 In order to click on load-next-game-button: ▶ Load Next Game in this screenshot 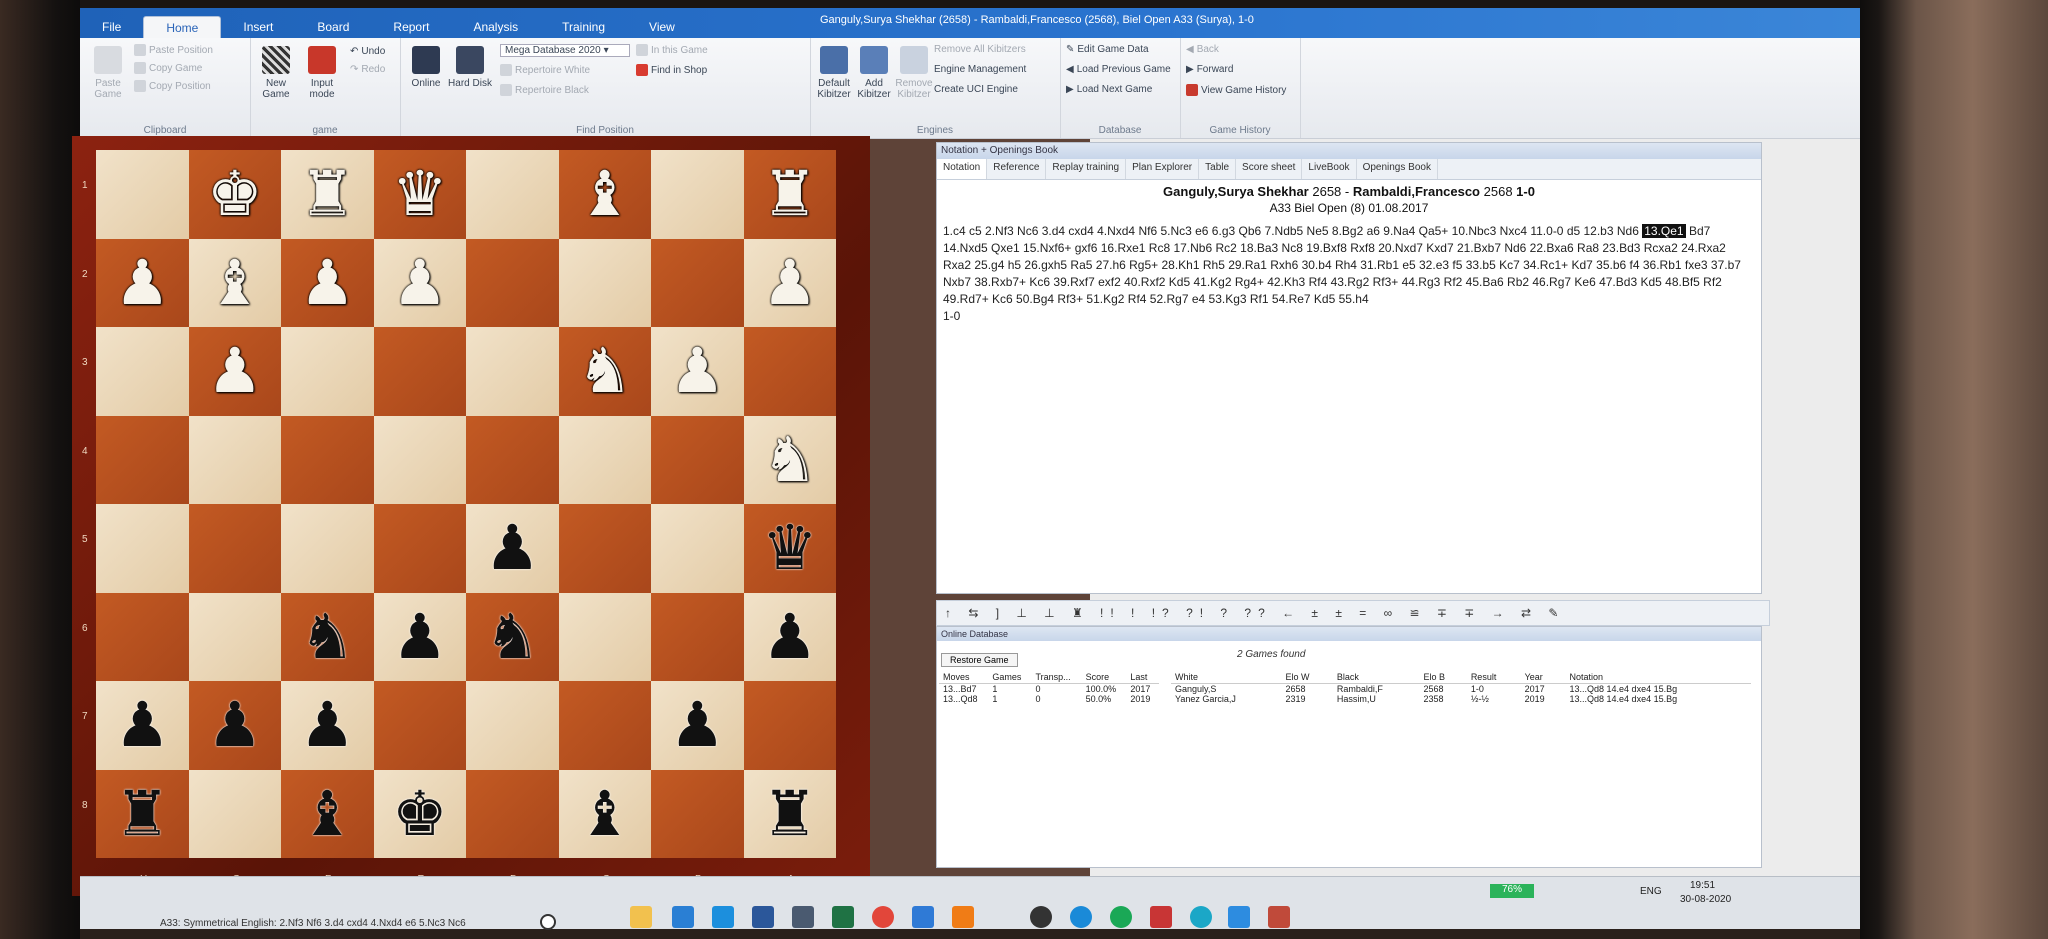, I will do `click(1109, 89)`.